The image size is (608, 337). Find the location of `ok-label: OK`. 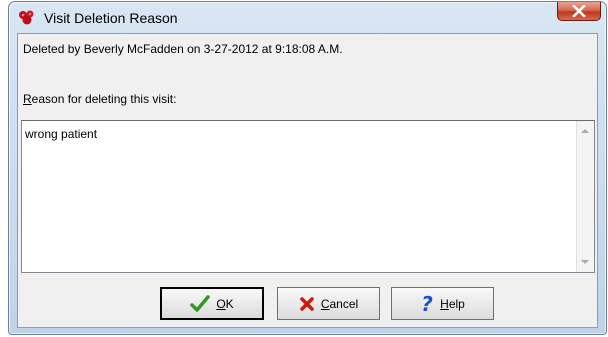

ok-label: OK is located at coordinates (224, 304).